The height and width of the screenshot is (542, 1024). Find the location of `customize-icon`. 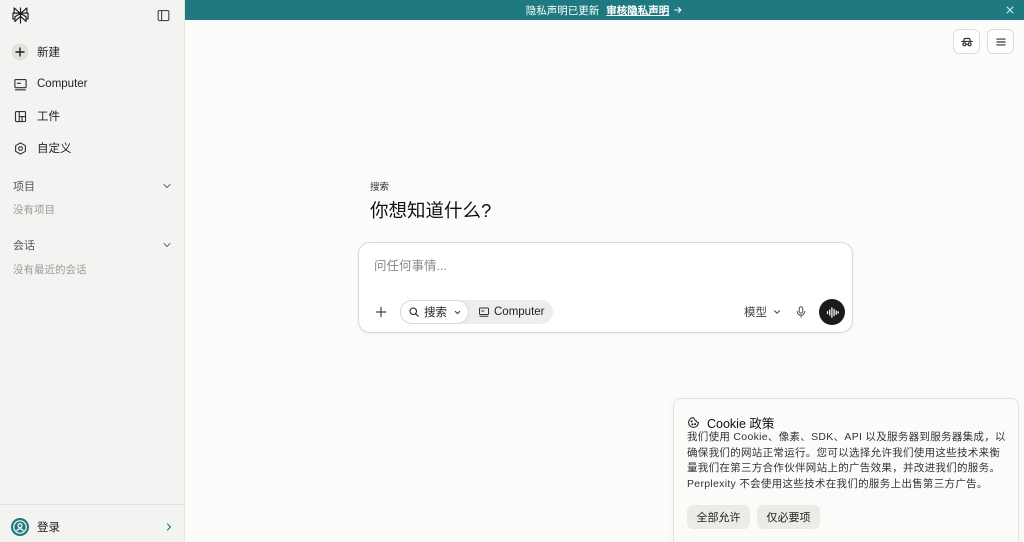

customize-icon is located at coordinates (20, 148).